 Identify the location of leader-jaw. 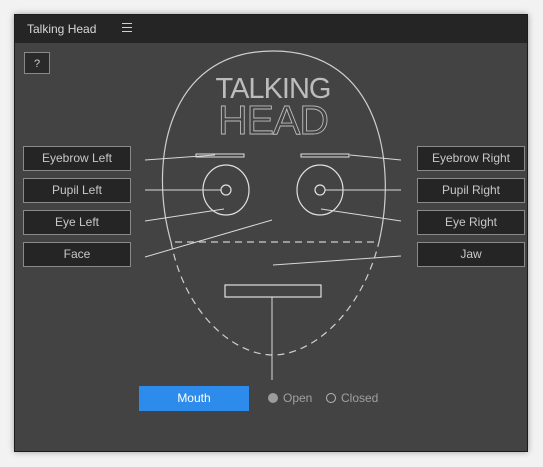
(337, 260).